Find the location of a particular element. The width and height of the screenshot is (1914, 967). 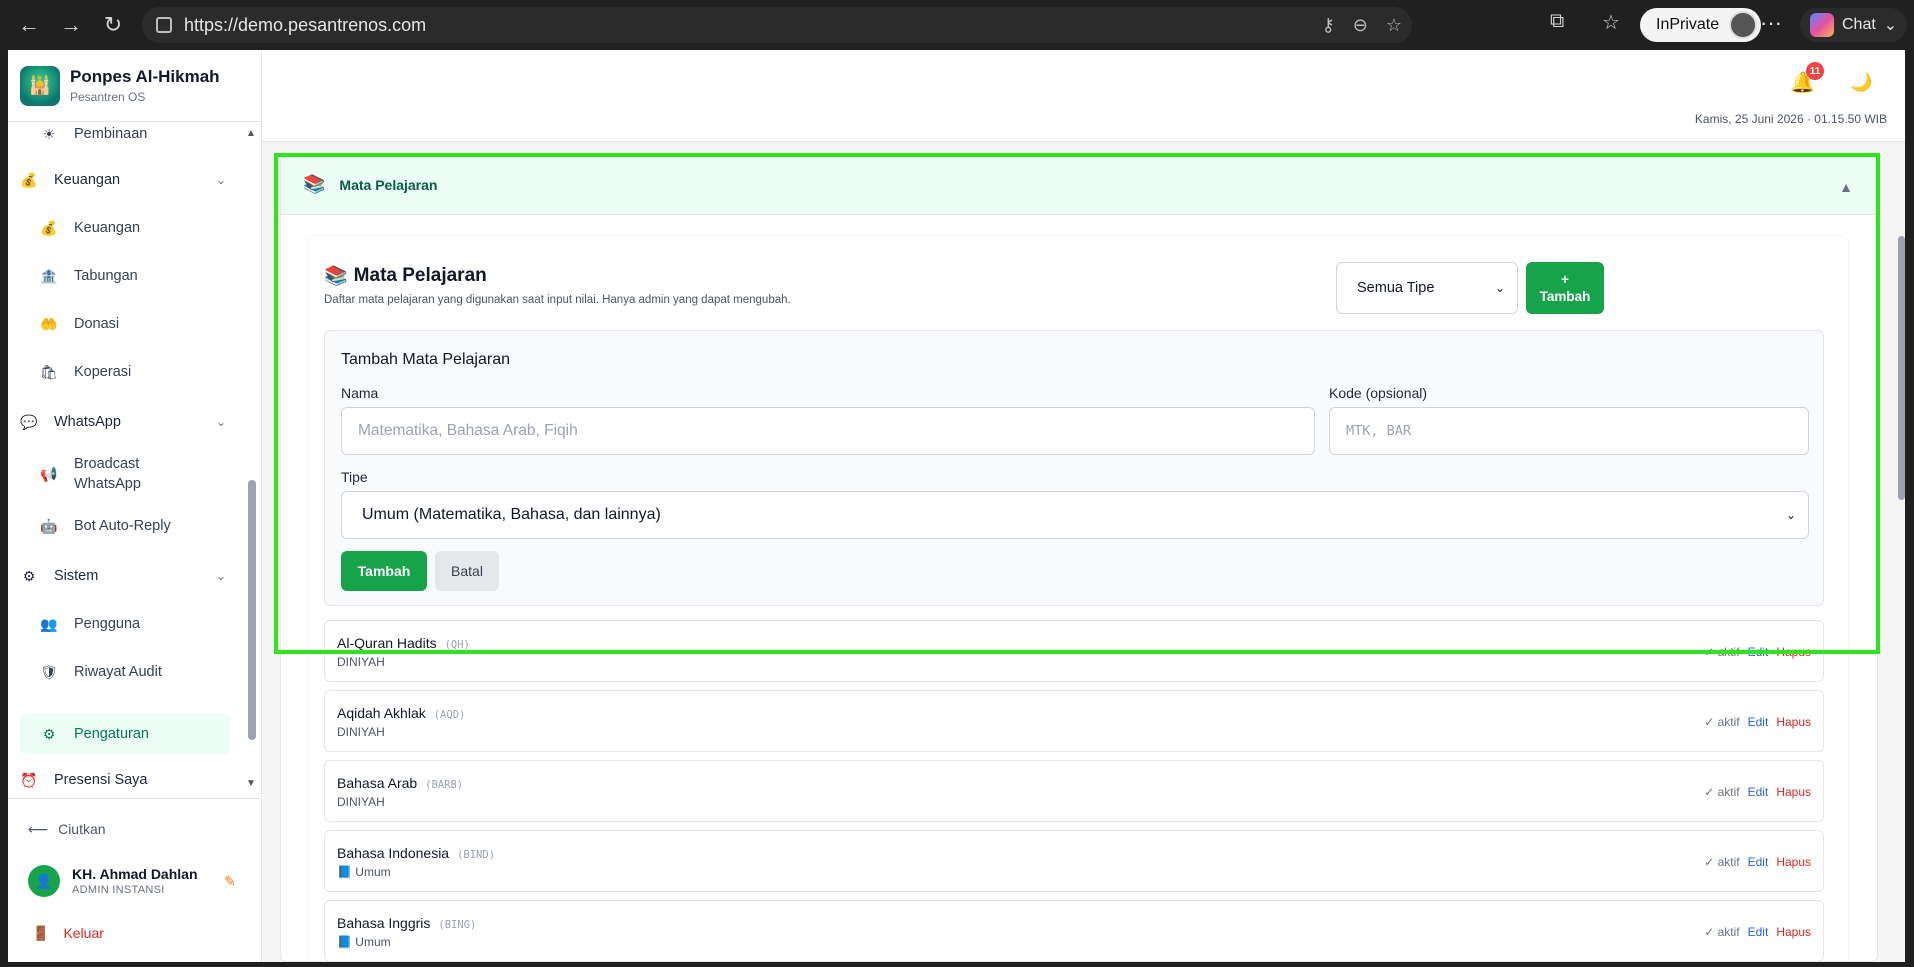

scroll-up-arrow-icon: ▲ is located at coordinates (251, 133).